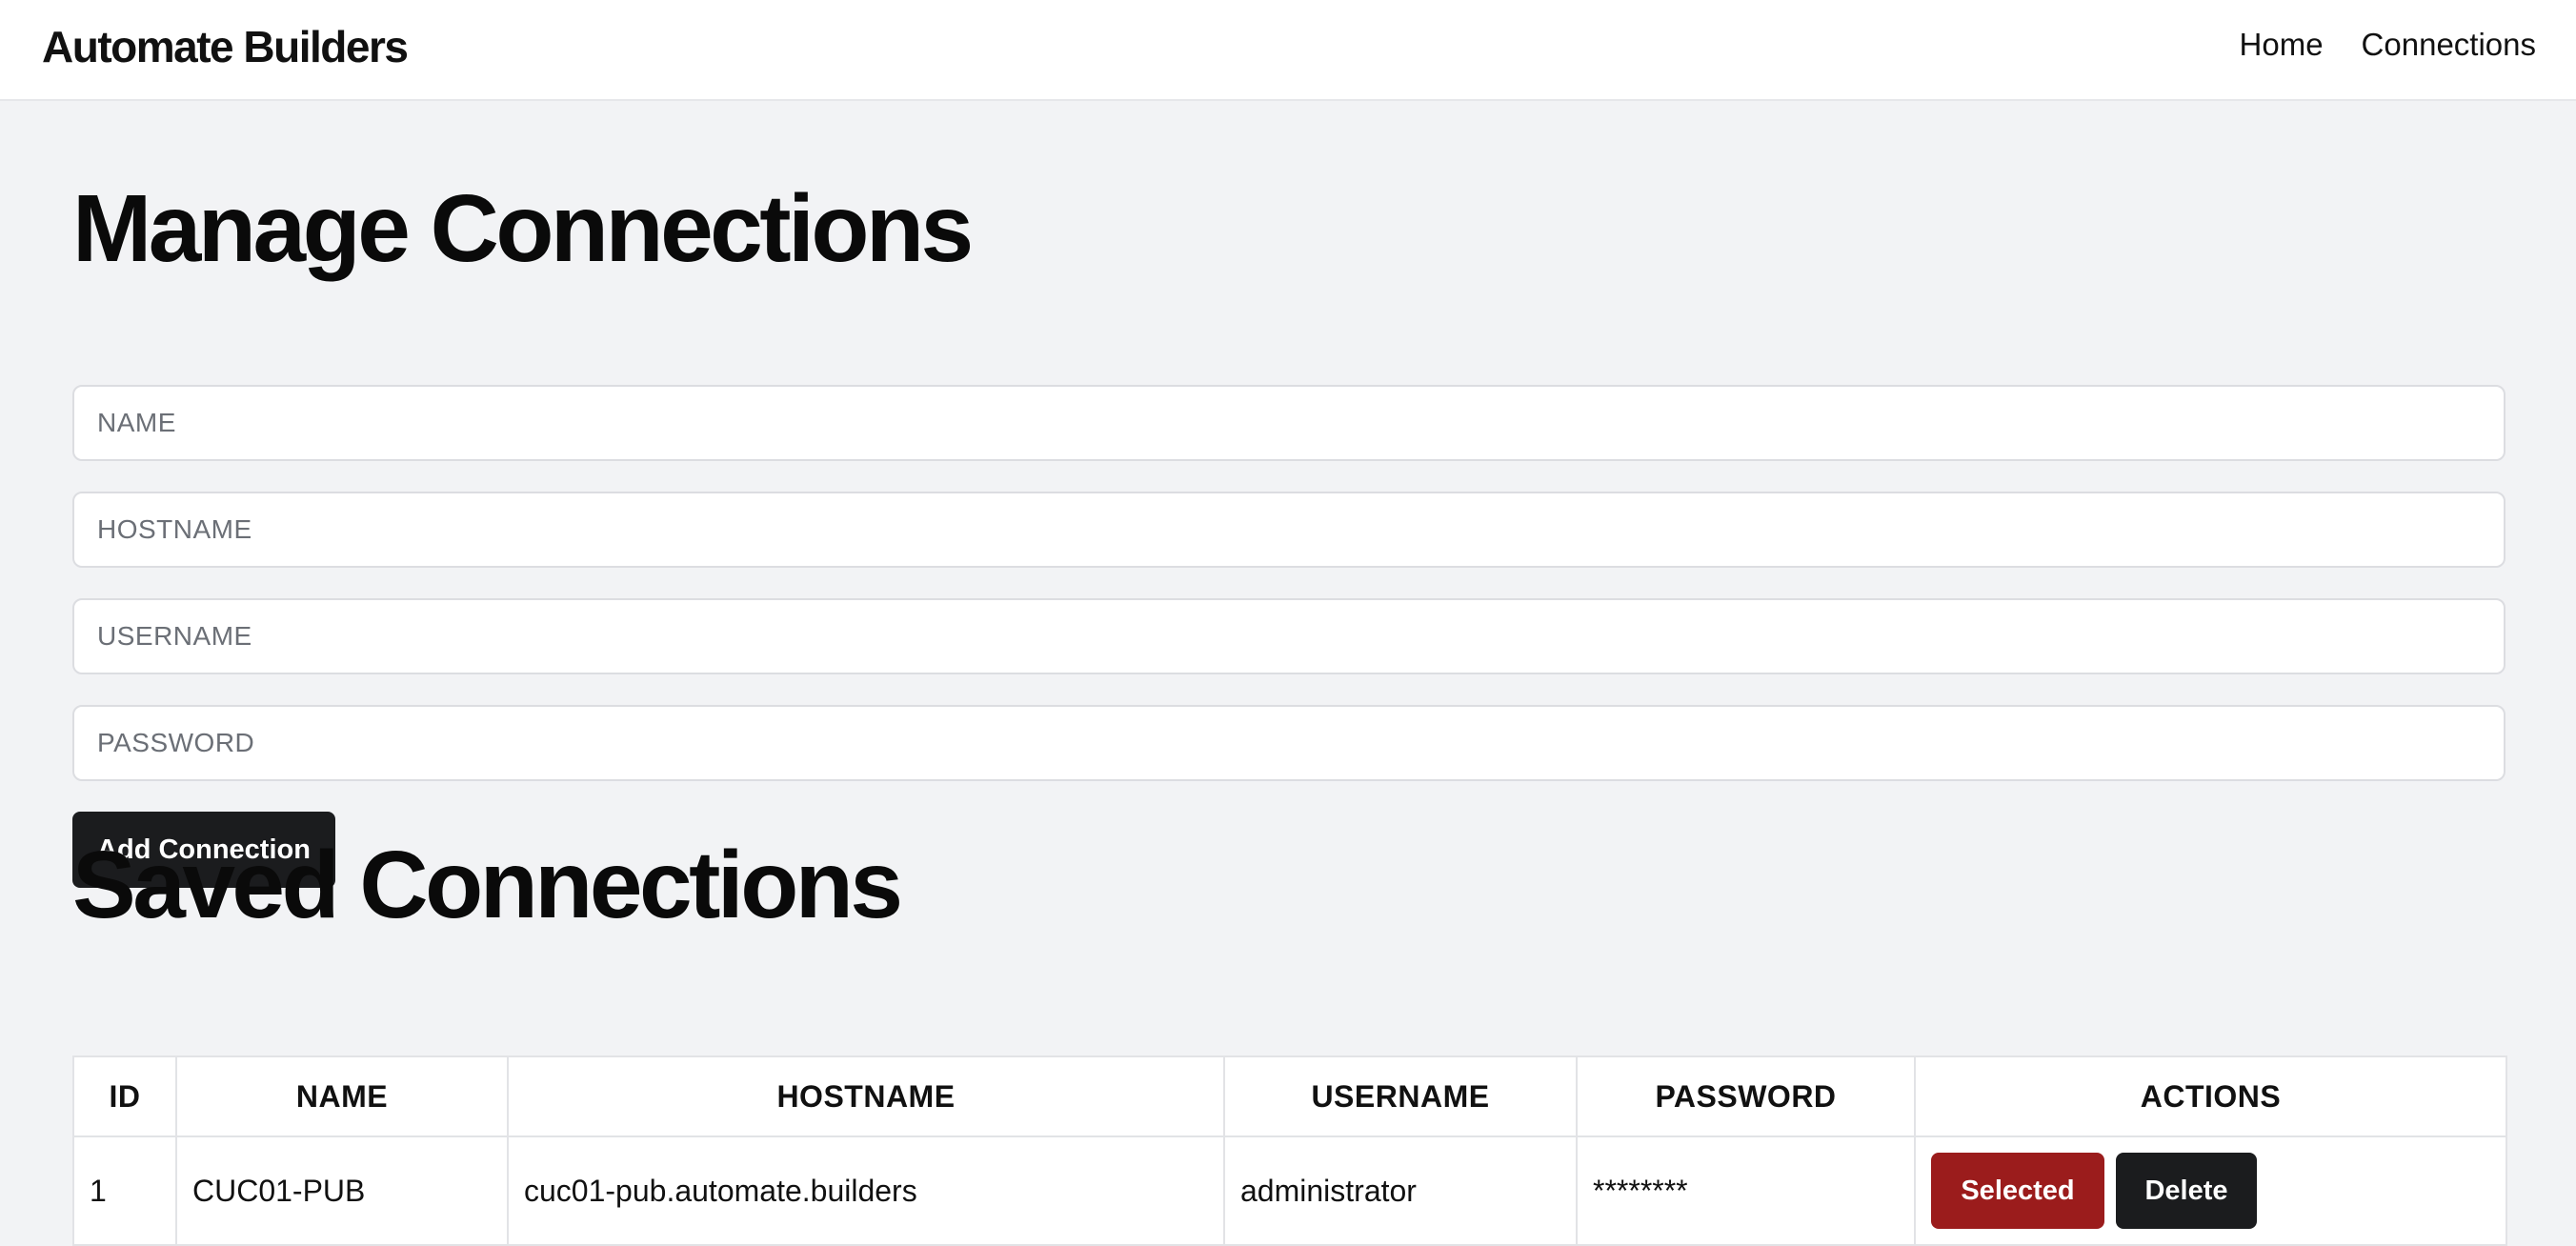 The width and height of the screenshot is (2576, 1246). I want to click on name-input, so click(1289, 423).